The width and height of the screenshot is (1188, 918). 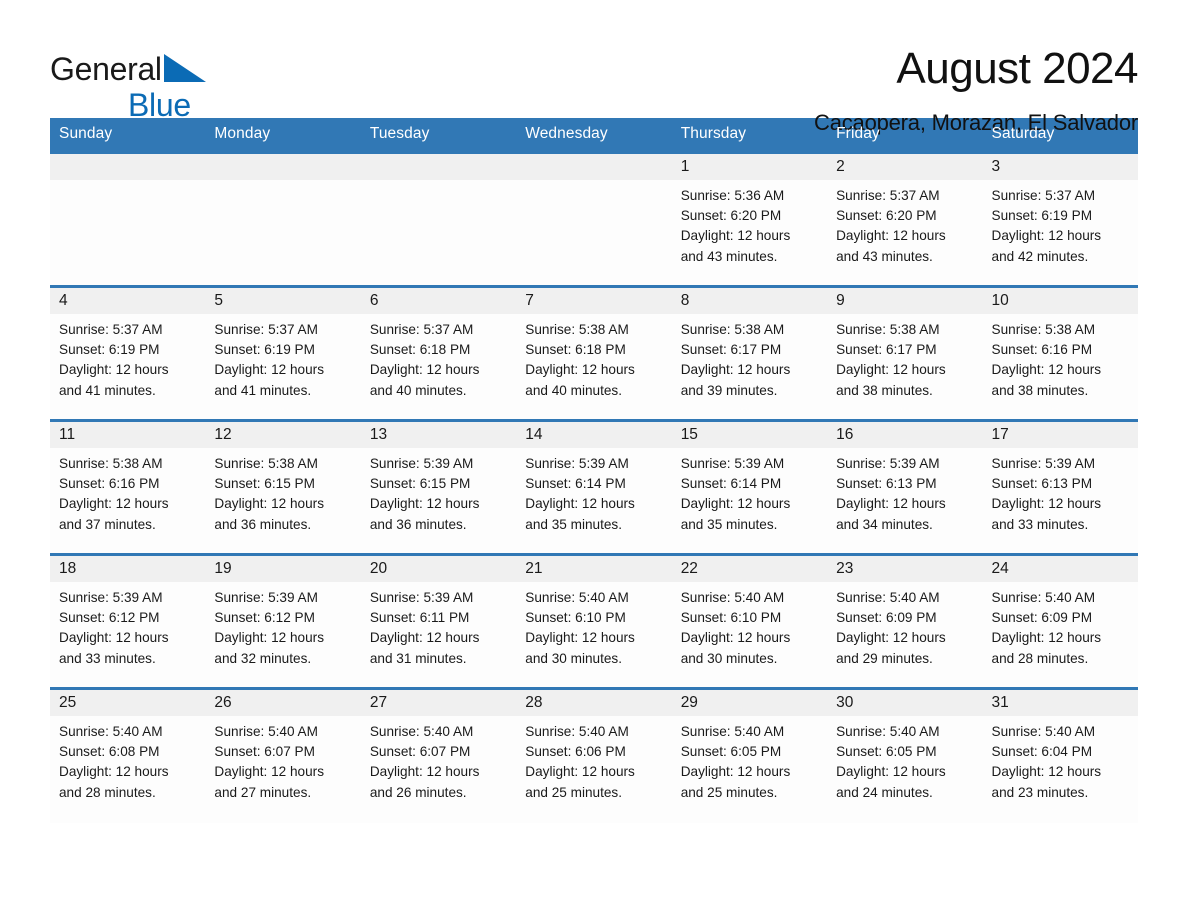 What do you see at coordinates (749, 167) in the screenshot?
I see `day-number: 1` at bounding box center [749, 167].